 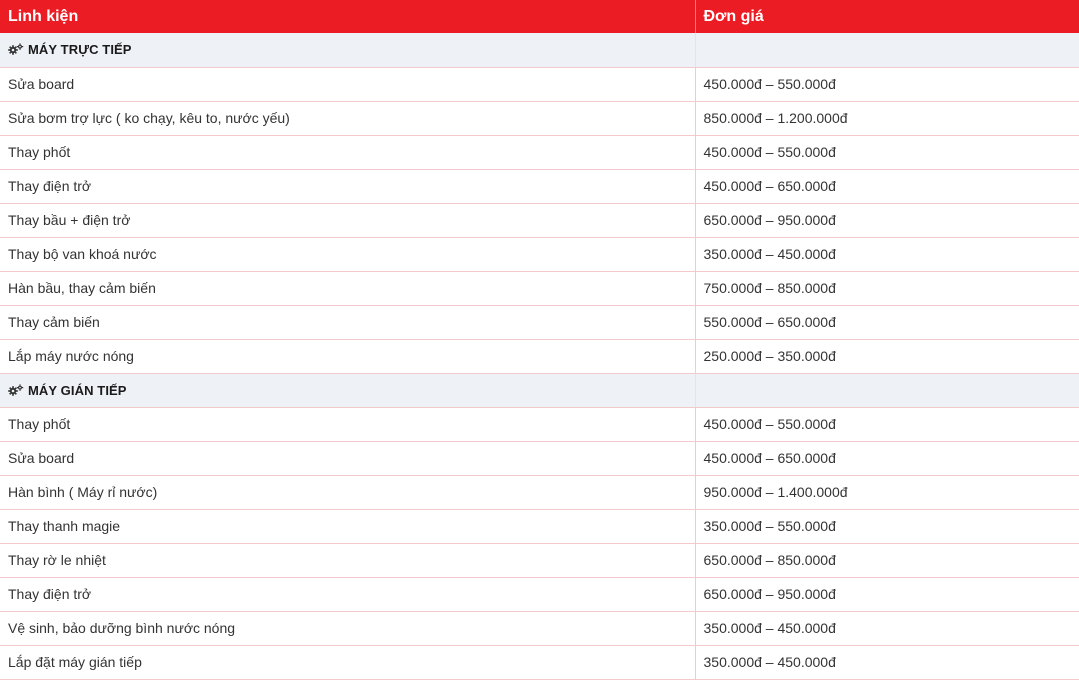 I want to click on section-title: MÁY GIÁN TIẾP, so click(x=77, y=390).